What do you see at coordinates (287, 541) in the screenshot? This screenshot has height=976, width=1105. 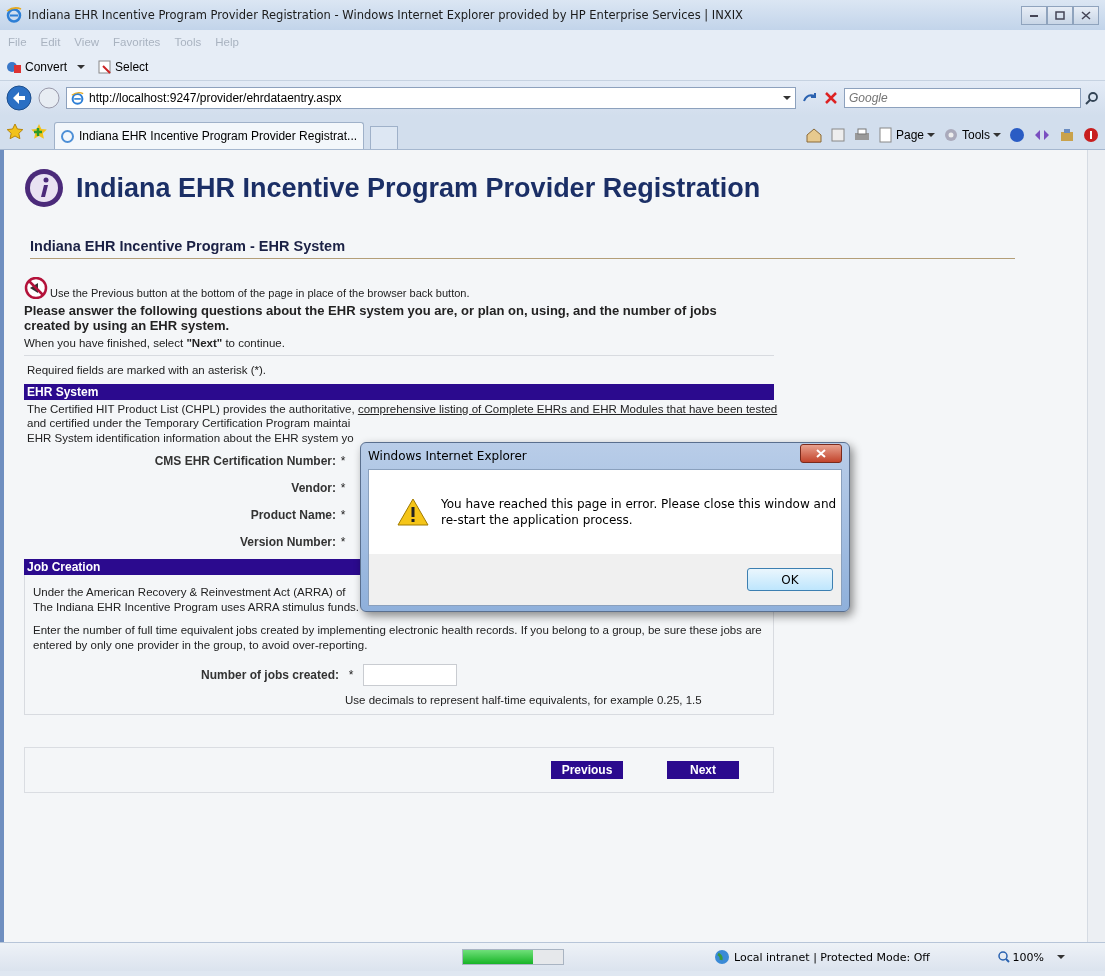 I see `field-label: Version Number:` at bounding box center [287, 541].